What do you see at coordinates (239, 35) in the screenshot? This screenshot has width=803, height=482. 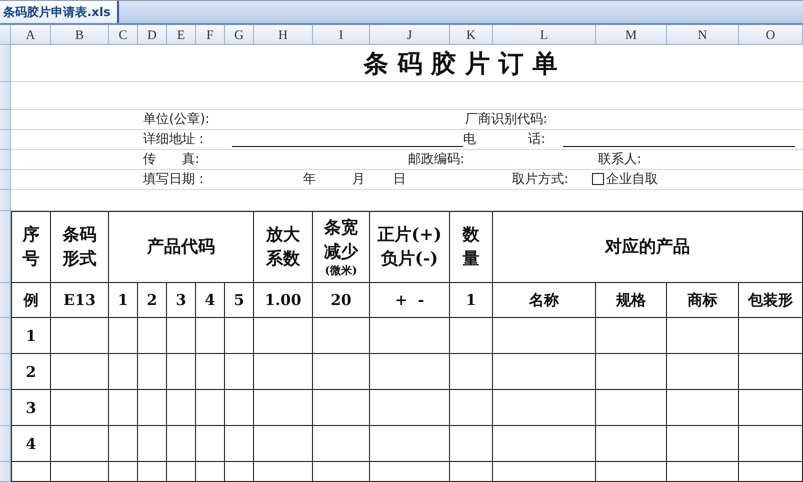 I see `column-header: G` at bounding box center [239, 35].